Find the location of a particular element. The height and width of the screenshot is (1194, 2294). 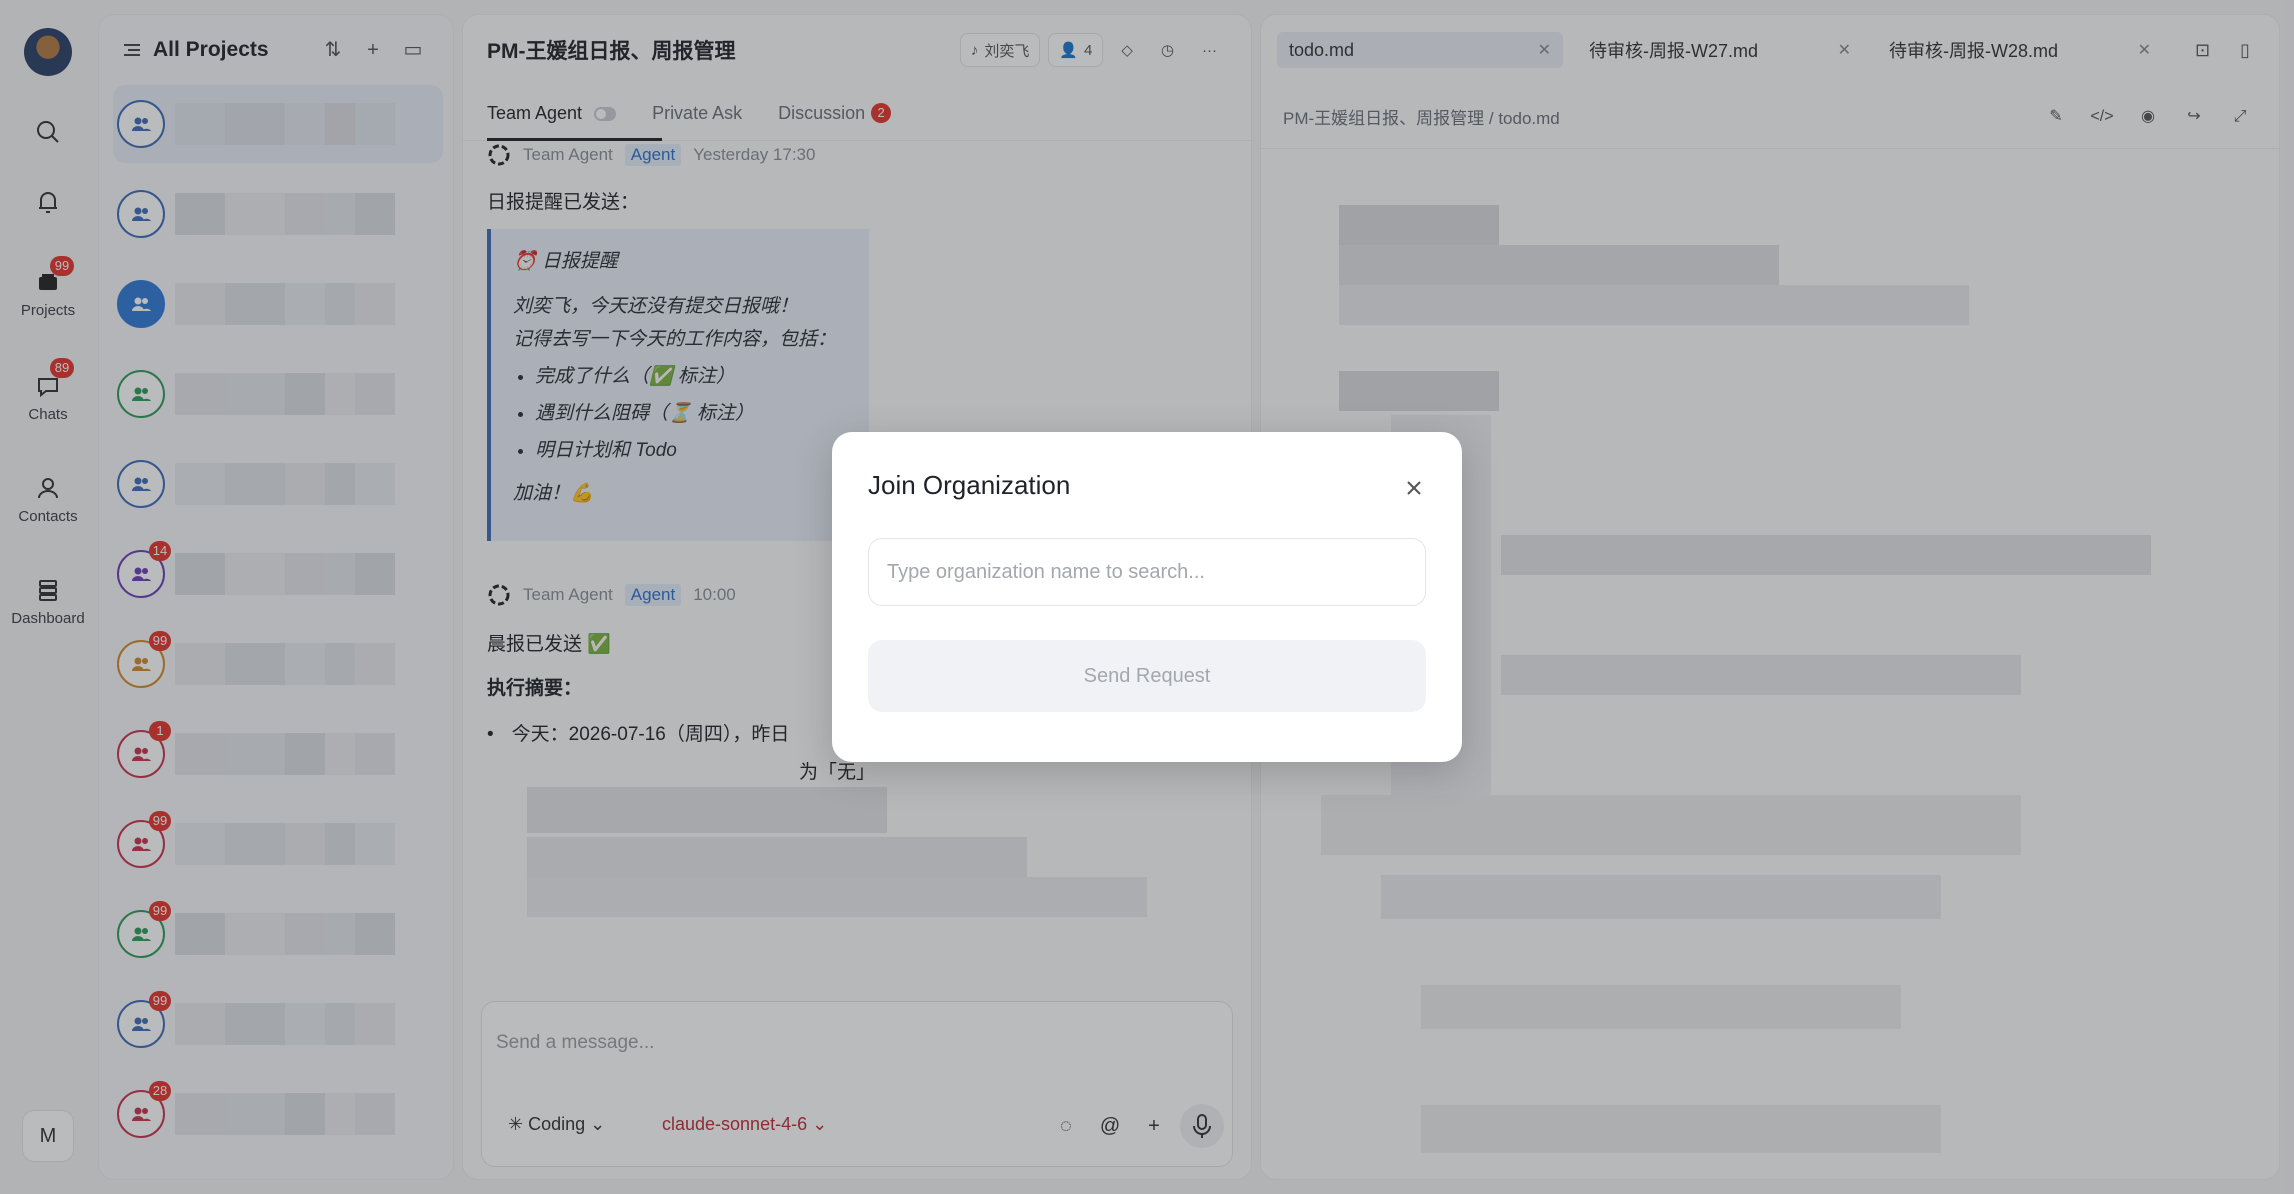

join-organization-dialog: Join Organization Send Request is located at coordinates (1147, 597).